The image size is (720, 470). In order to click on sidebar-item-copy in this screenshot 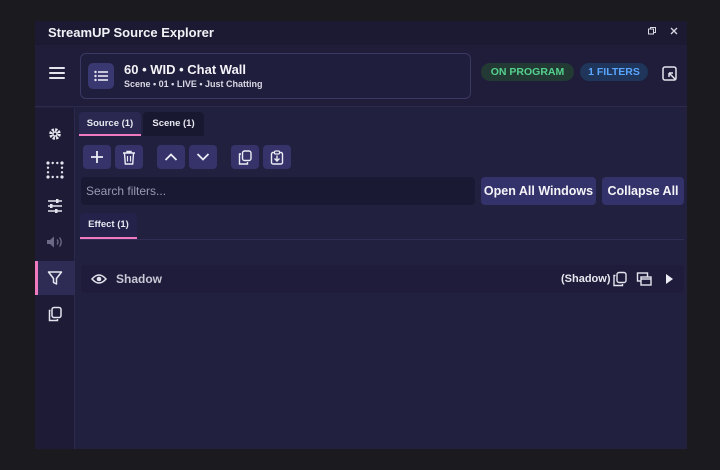, I will do `click(55, 314)`.